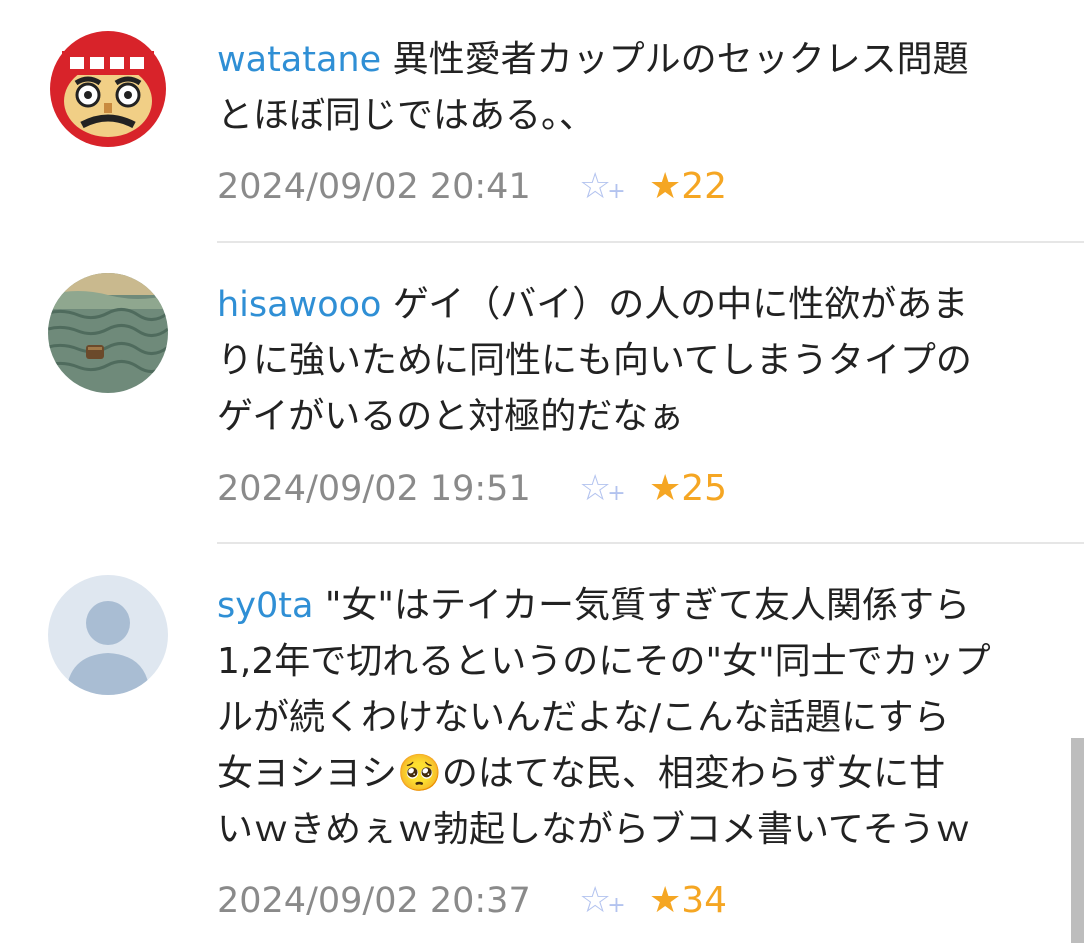  What do you see at coordinates (398, 489) in the screenshot?
I see `timestamp: 2024/09/02 19:51` at bounding box center [398, 489].